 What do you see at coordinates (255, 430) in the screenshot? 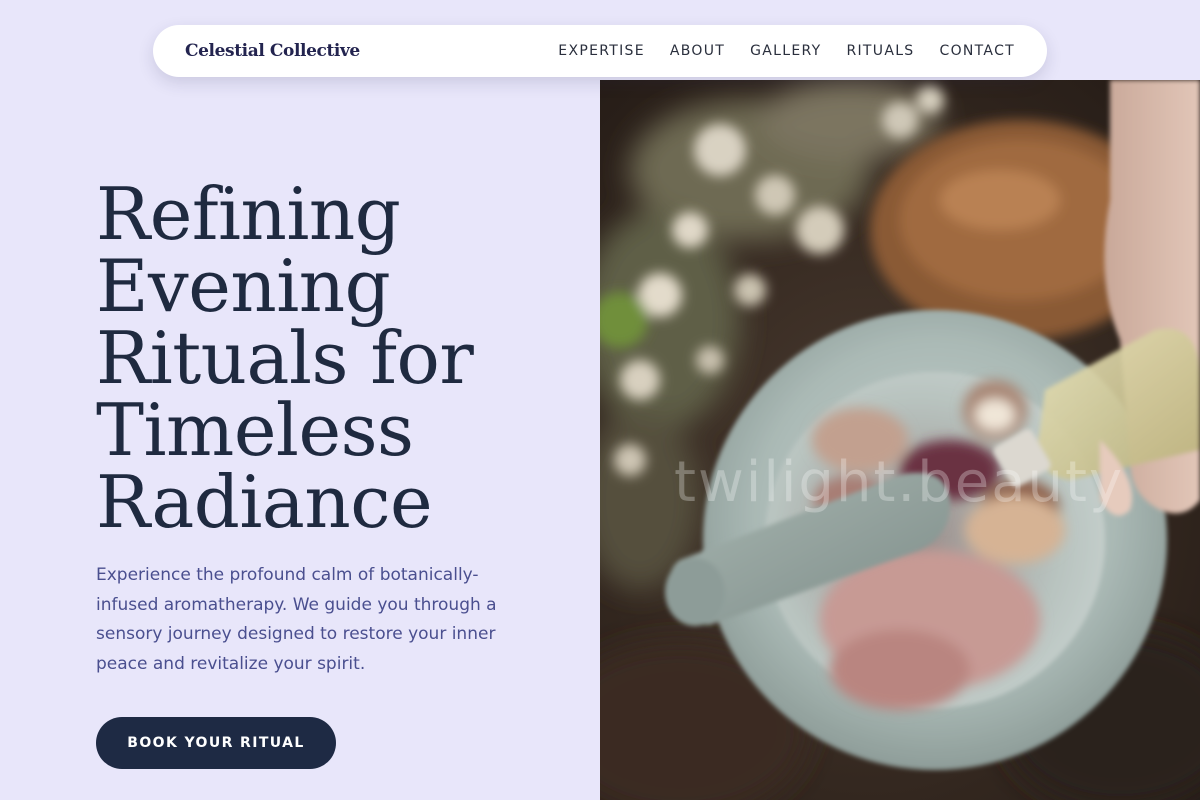
I see `hero-title-line: Timeless` at bounding box center [255, 430].